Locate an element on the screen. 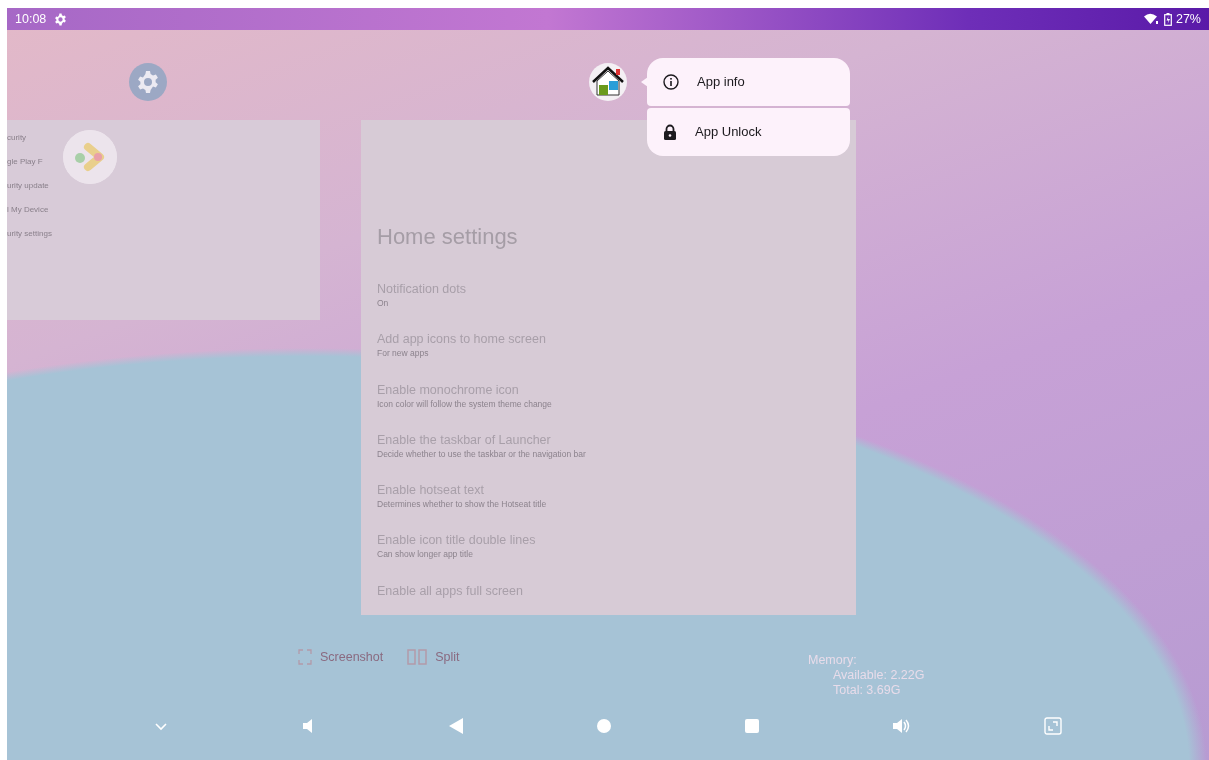  screenshot-icon is located at coordinates (305, 657).